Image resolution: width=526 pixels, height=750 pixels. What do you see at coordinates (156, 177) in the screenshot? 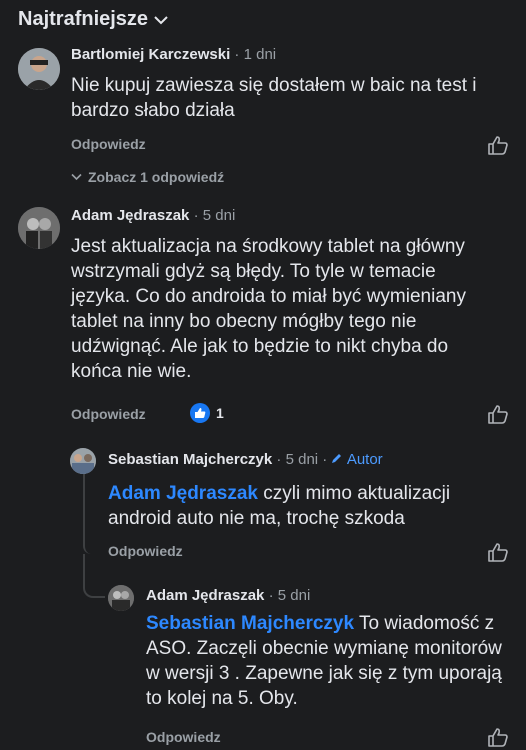
I see `view-replies-label: Zobacz 1 odpowiedź` at bounding box center [156, 177].